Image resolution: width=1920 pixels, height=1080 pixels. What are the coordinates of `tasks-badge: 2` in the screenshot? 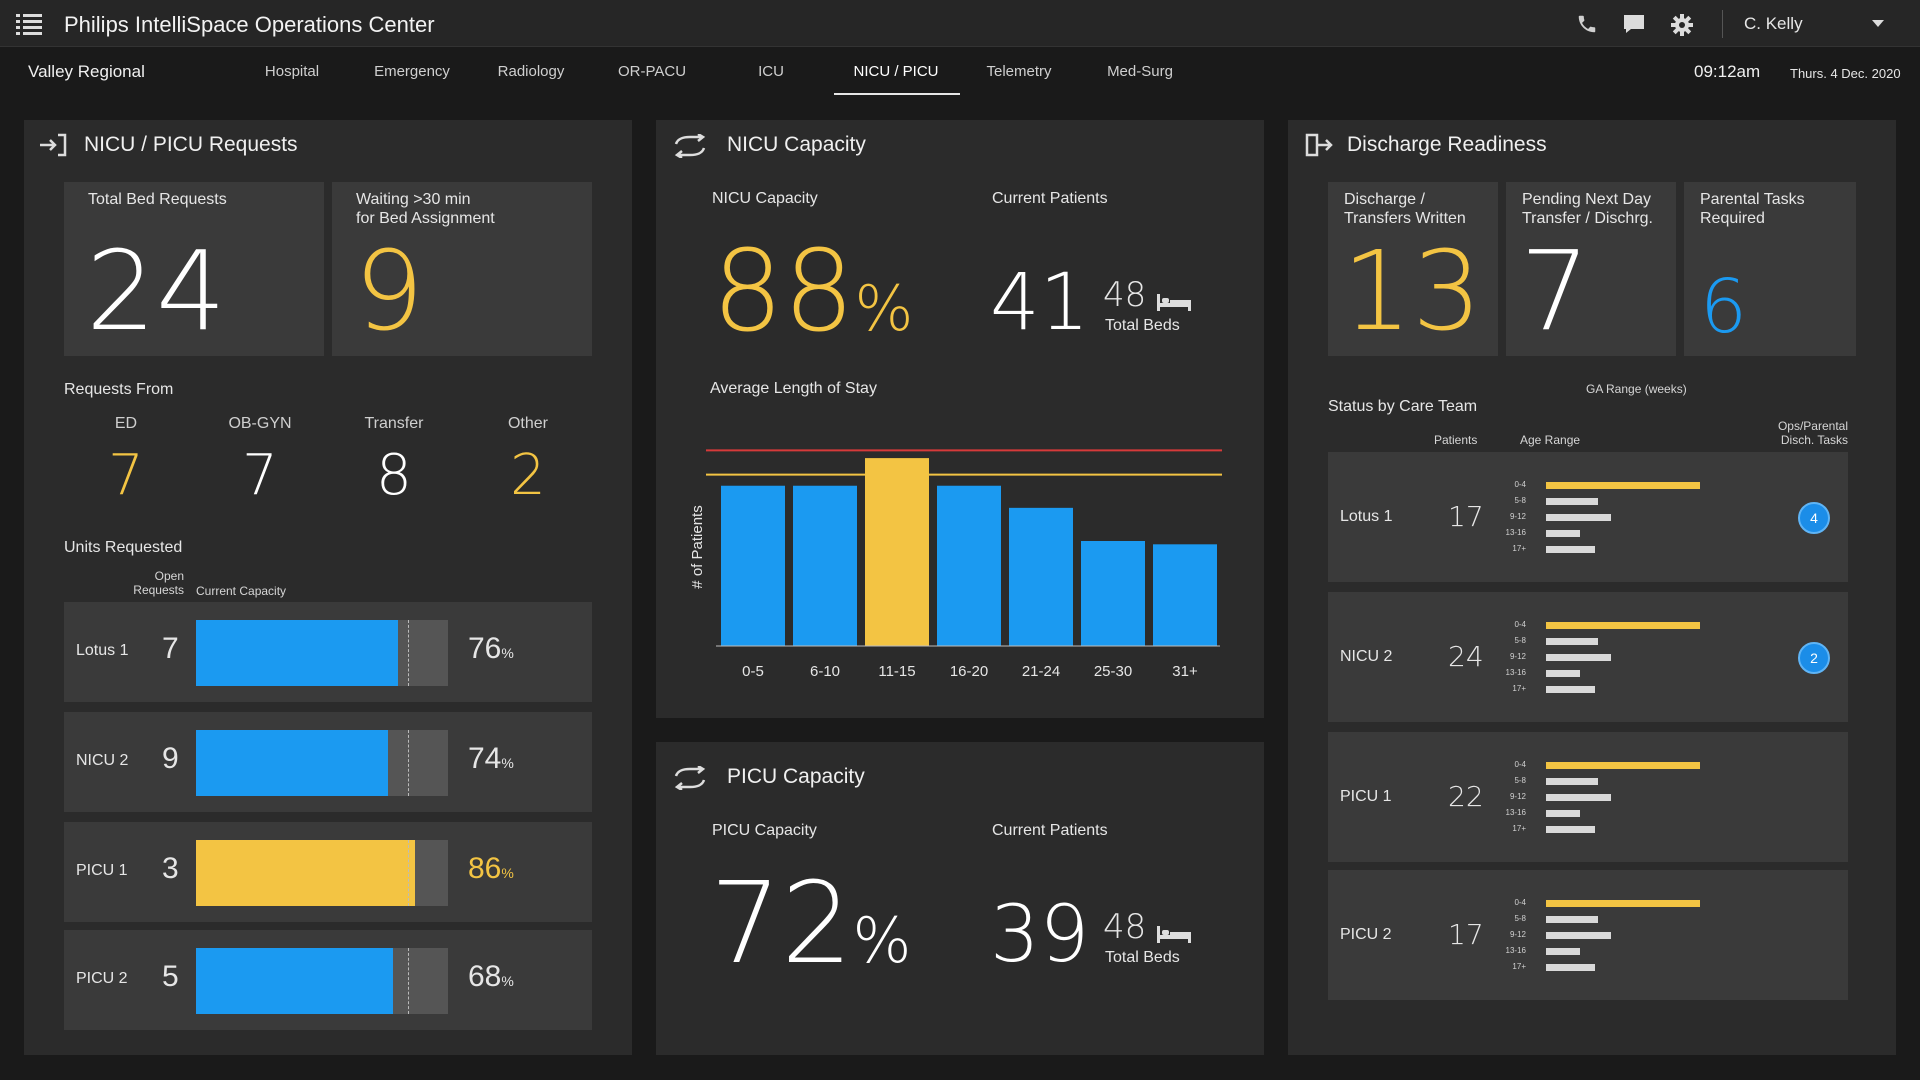 It's located at (1814, 658).